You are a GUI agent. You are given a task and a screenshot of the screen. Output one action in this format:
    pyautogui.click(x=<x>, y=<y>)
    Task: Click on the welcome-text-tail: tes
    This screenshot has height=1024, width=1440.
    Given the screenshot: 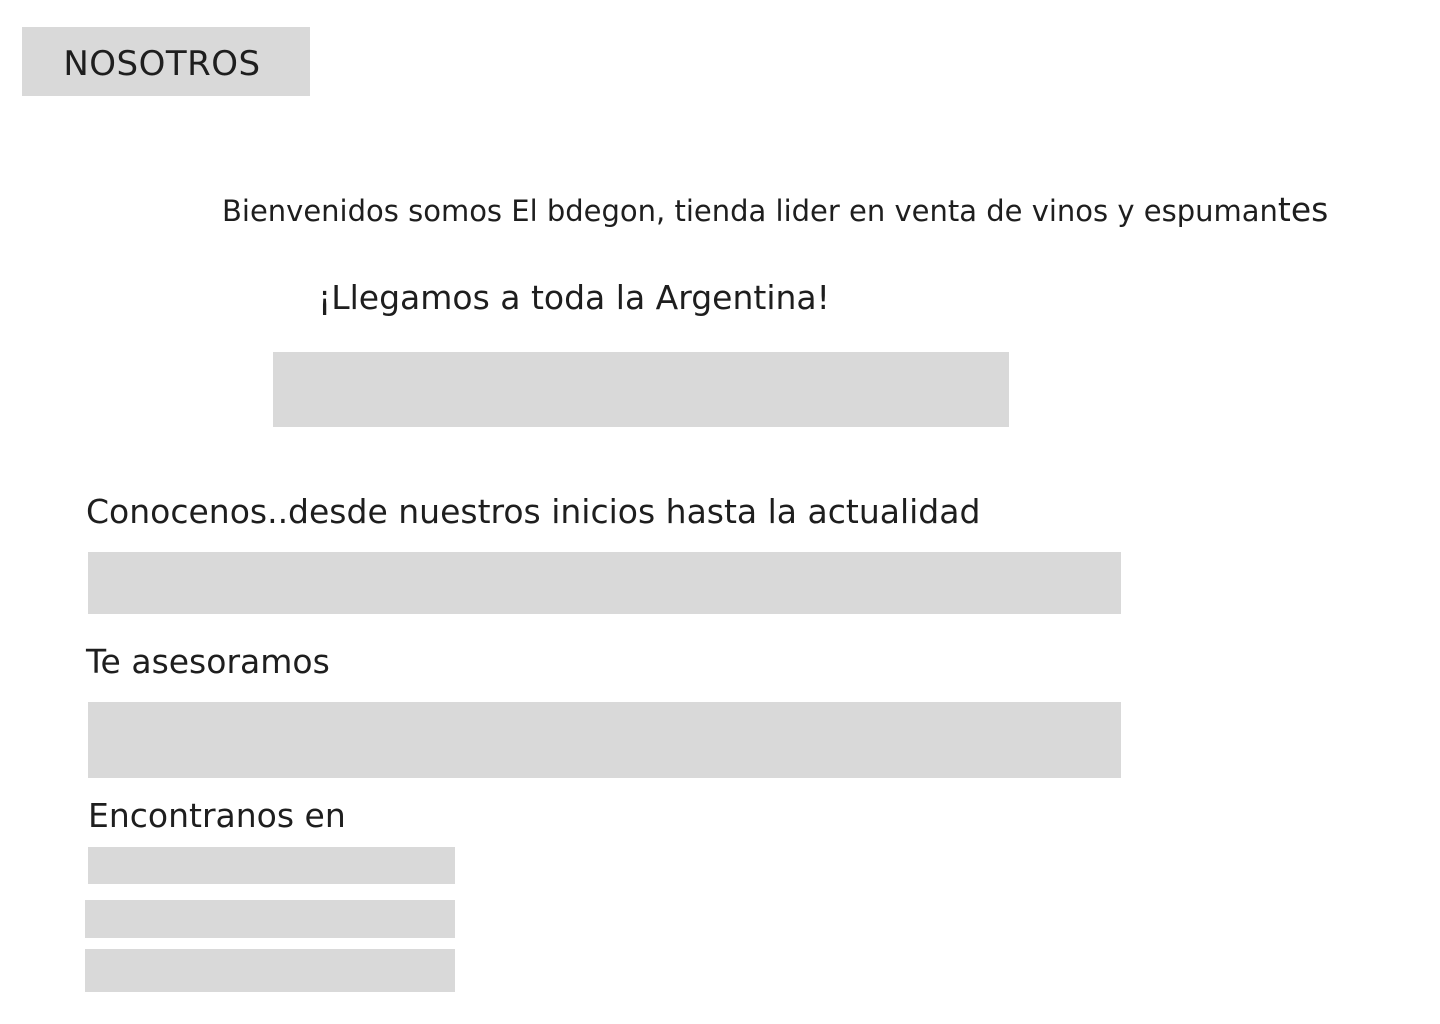 What is the action you would take?
    pyautogui.click(x=1303, y=209)
    